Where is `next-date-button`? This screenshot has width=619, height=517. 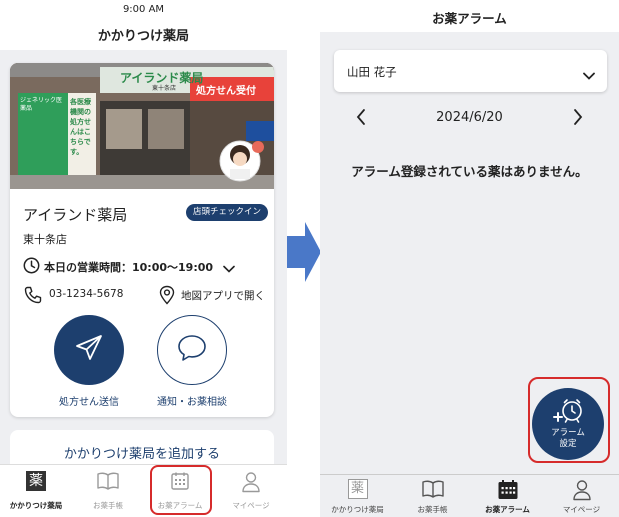 next-date-button is located at coordinates (578, 119).